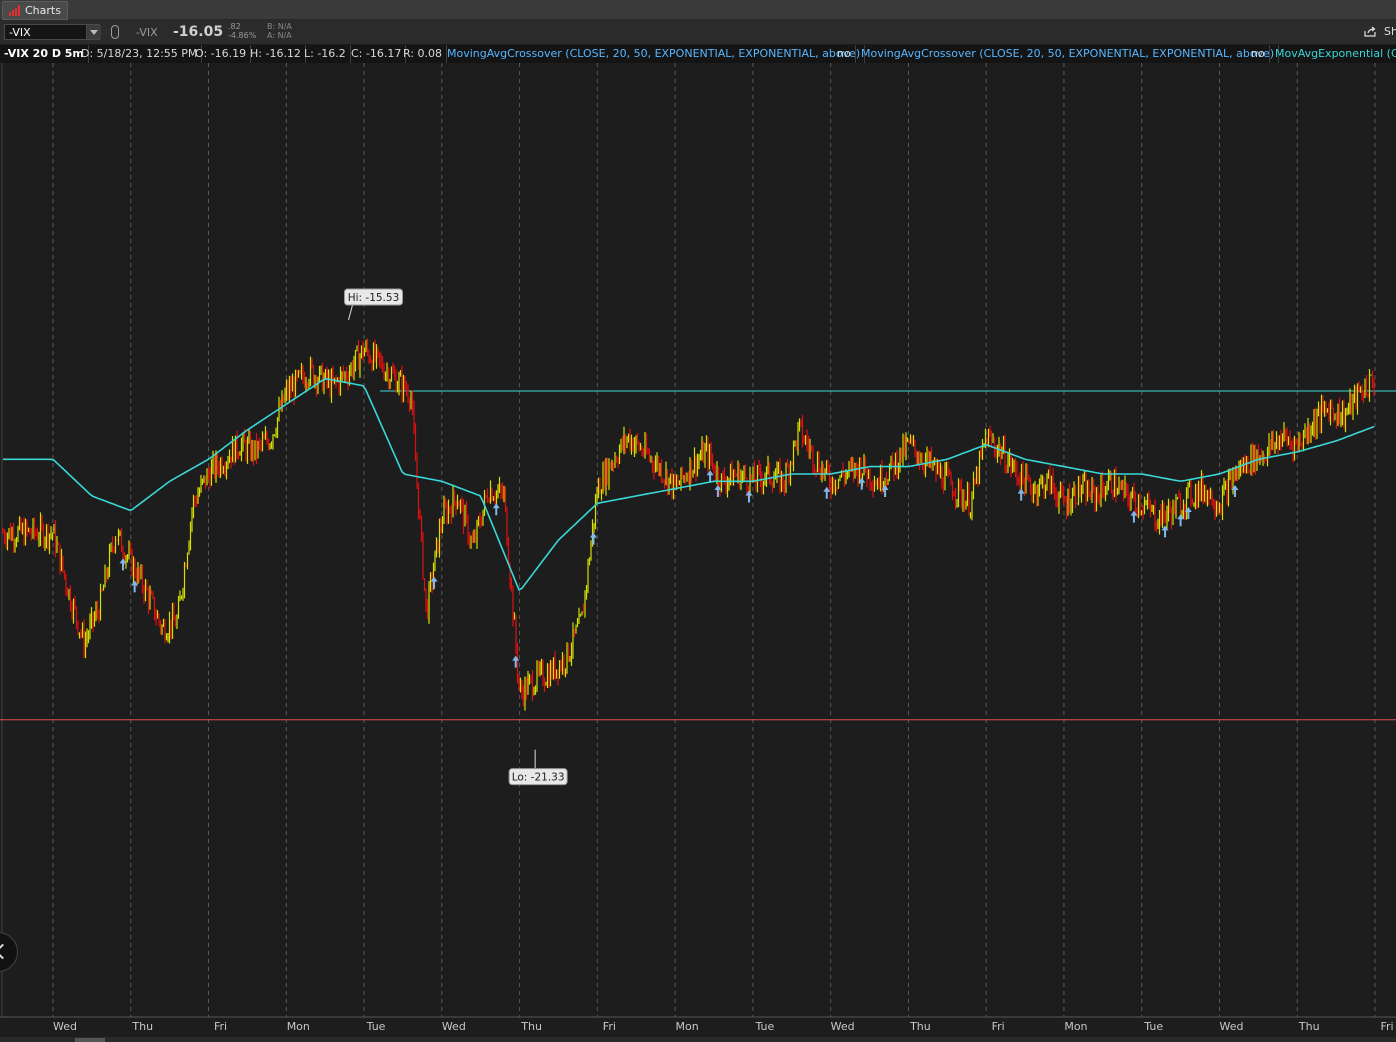 This screenshot has height=1042, width=1396. What do you see at coordinates (1370, 31) in the screenshot?
I see `share-icon` at bounding box center [1370, 31].